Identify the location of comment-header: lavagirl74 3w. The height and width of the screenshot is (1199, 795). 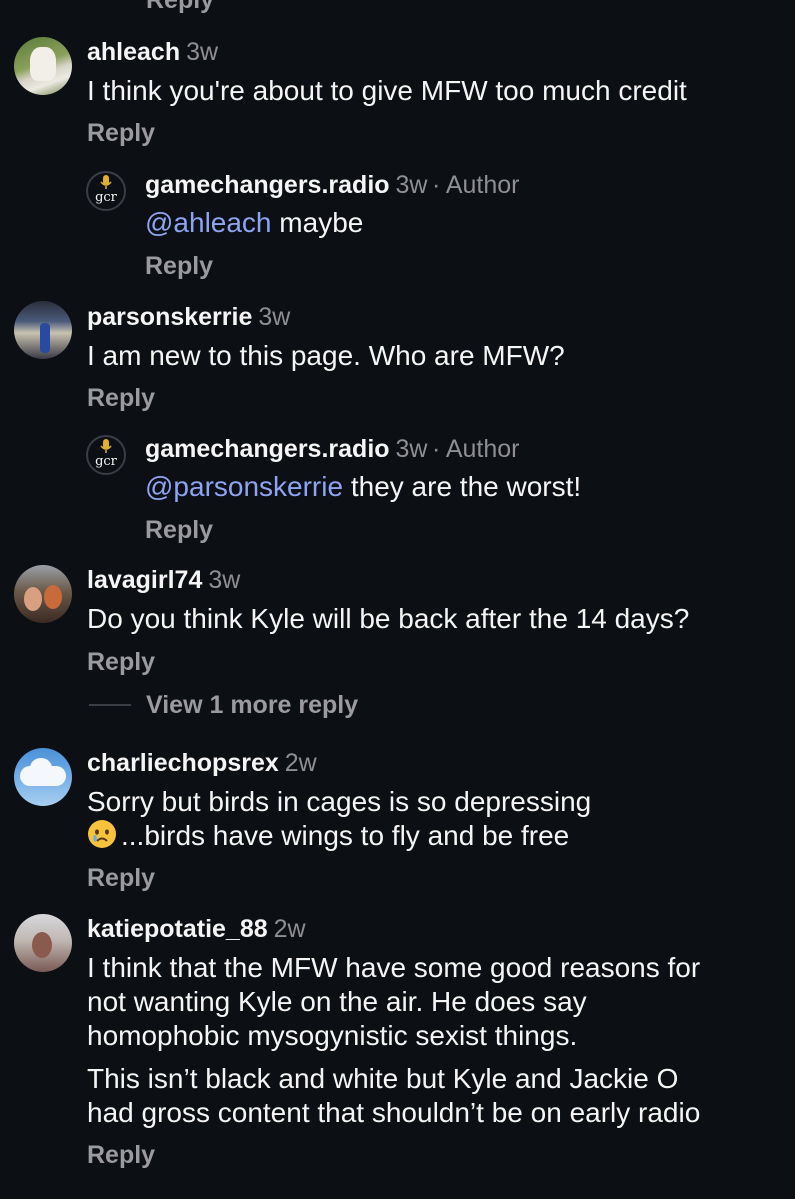
(163, 580).